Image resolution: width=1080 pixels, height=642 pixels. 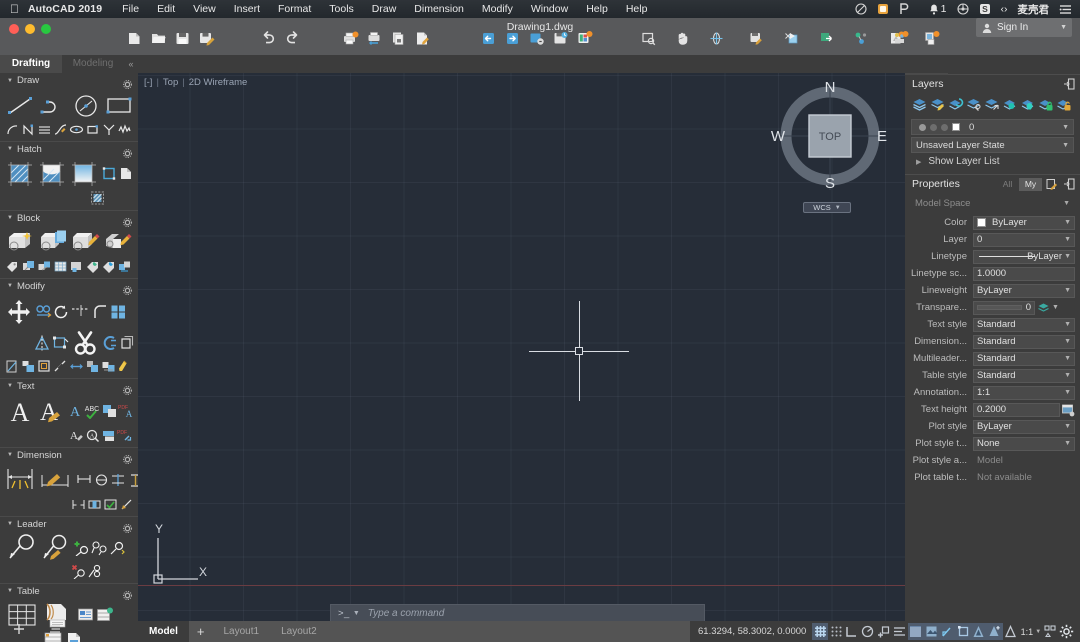 I want to click on line-icon, so click(x=20, y=105).